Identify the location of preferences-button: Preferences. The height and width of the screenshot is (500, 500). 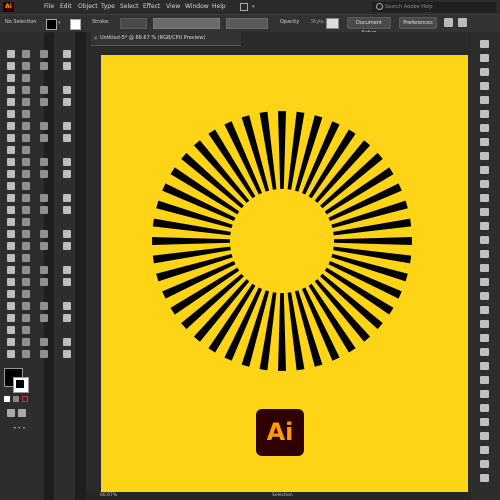
(418, 23).